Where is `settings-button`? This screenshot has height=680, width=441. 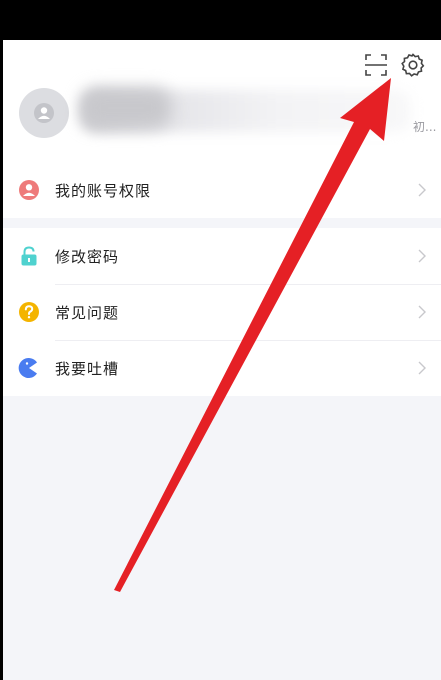
settings-button is located at coordinates (413, 65).